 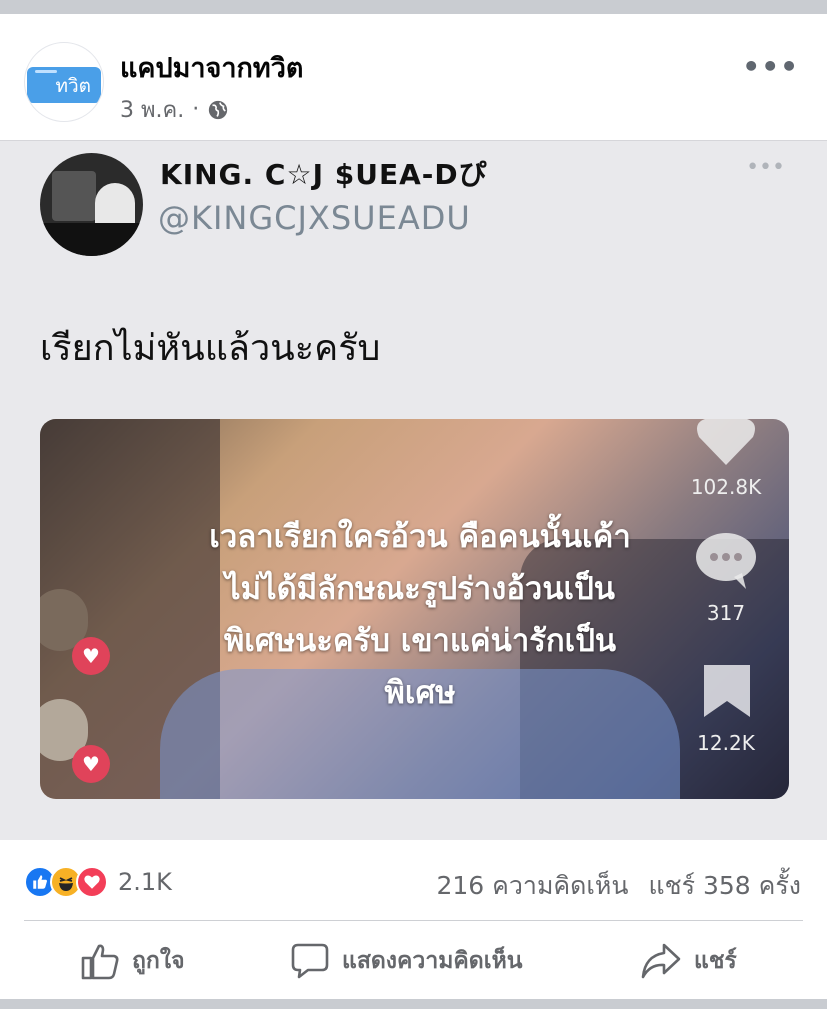 I want to click on page-name: แคปมาจากทวิต, so click(x=211, y=67).